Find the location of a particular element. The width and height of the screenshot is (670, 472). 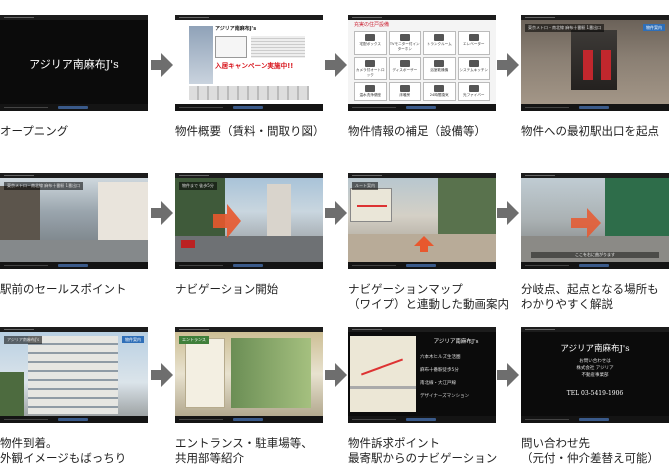

garden-view is located at coordinates (271, 373).